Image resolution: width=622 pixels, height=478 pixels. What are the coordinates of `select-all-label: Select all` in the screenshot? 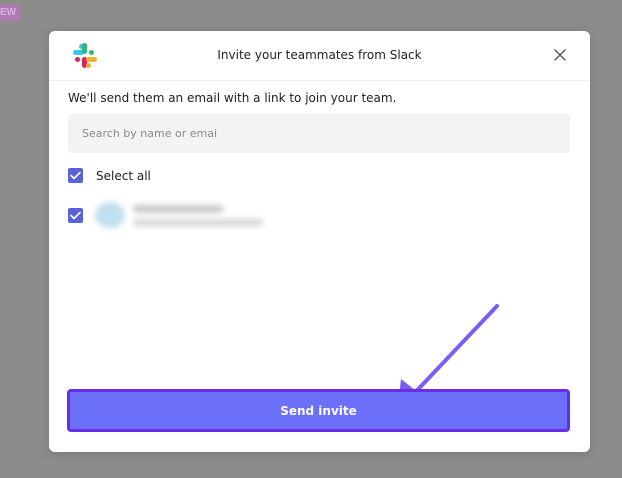 It's located at (123, 175).